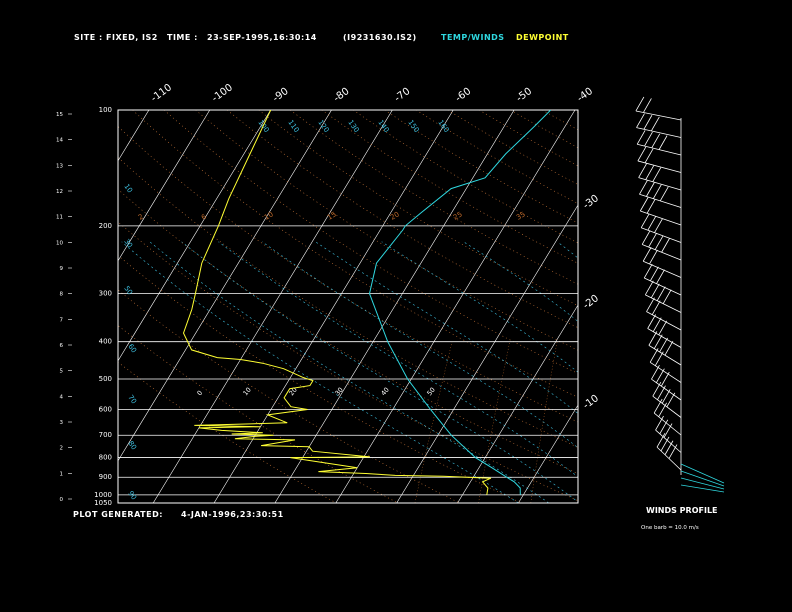 The image size is (792, 612). What do you see at coordinates (128, 244) in the screenshot?
I see `dry-adiabat-label: 30` at bounding box center [128, 244].